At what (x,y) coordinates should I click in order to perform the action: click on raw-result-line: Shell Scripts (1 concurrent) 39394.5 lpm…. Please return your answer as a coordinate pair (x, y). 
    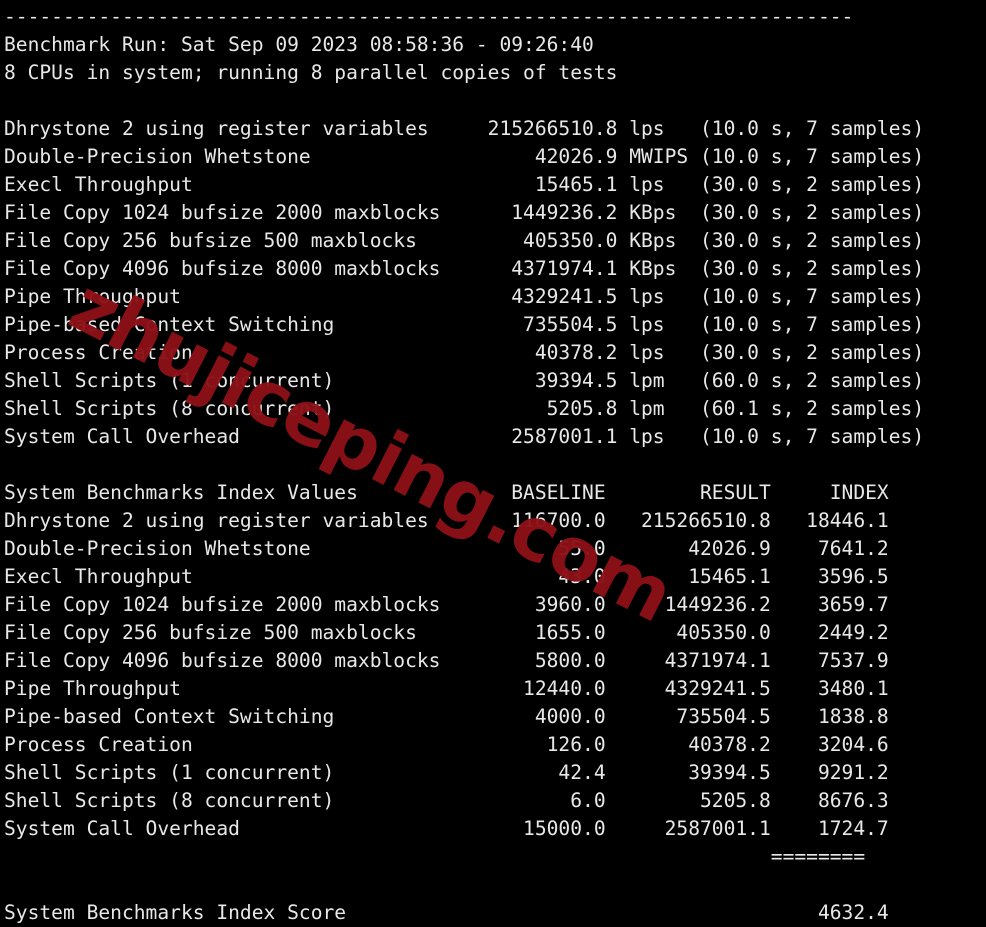
    Looking at the image, I should click on (464, 380).